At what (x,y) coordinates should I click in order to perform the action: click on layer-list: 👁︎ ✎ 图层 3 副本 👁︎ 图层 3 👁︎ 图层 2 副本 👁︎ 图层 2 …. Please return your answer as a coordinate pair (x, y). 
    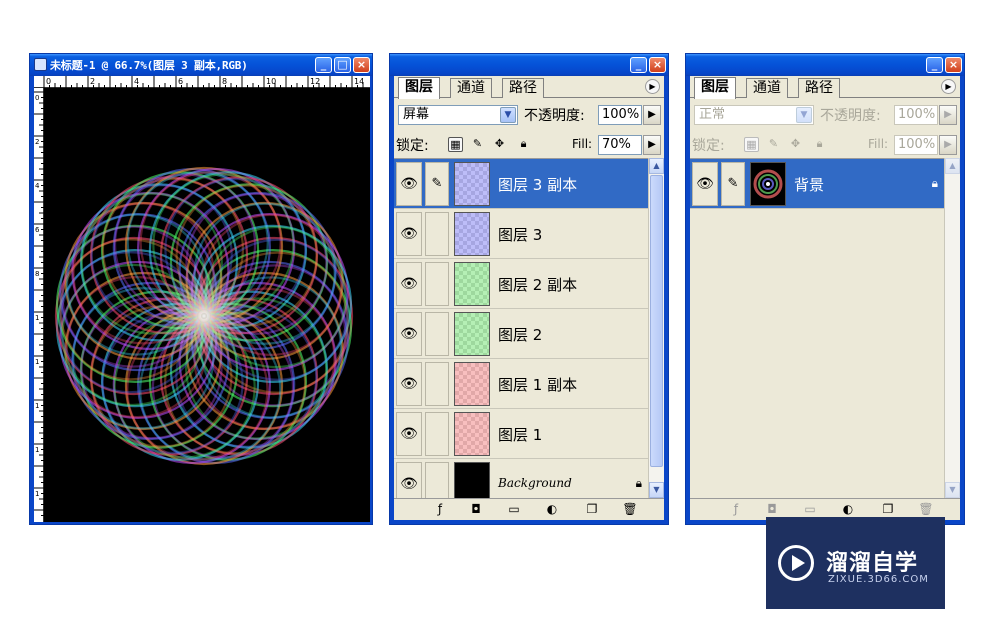
    Looking at the image, I should click on (521, 333).